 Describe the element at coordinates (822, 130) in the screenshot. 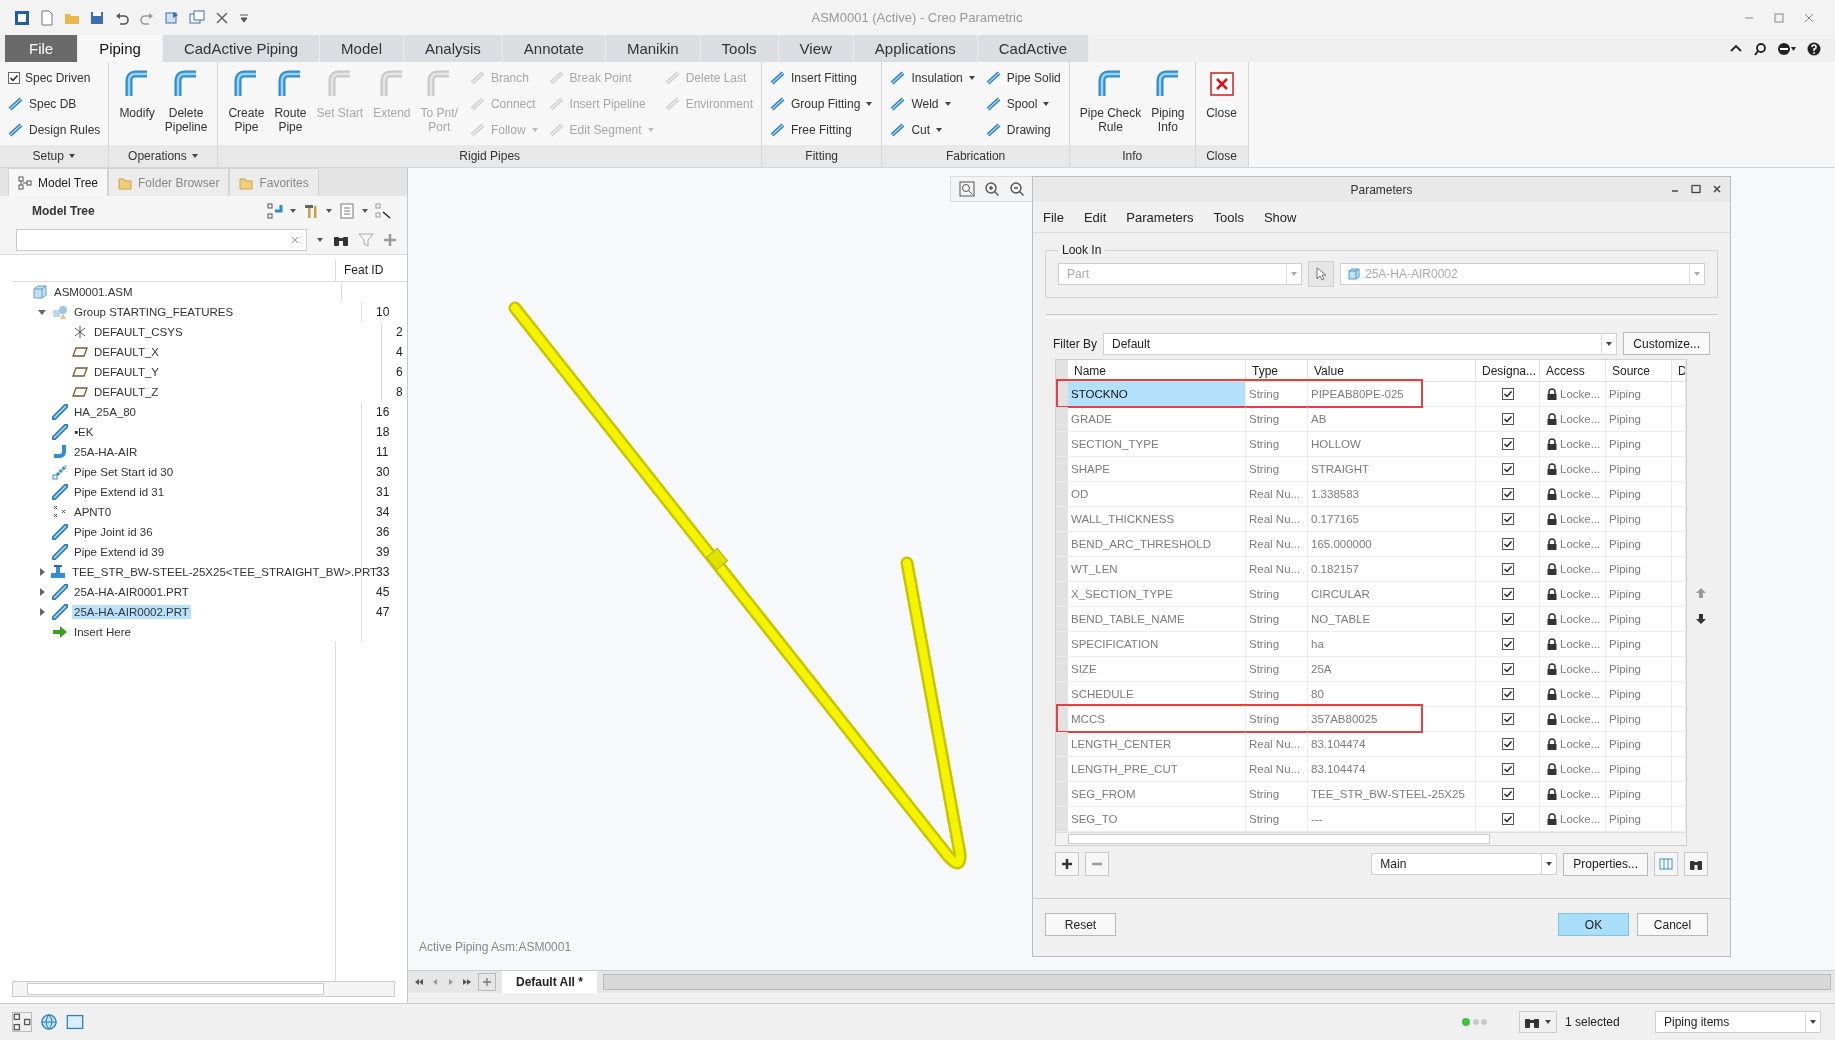

I see `ribbon-button: Free Fitting` at that location.